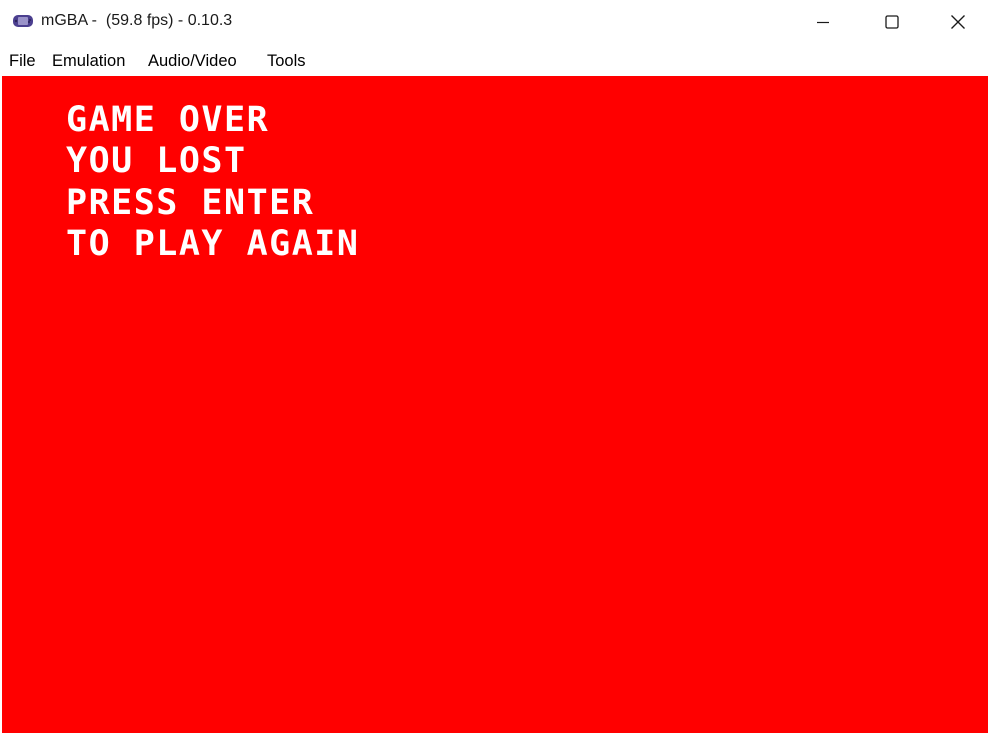  I want to click on gba-console-icon, so click(23, 21).